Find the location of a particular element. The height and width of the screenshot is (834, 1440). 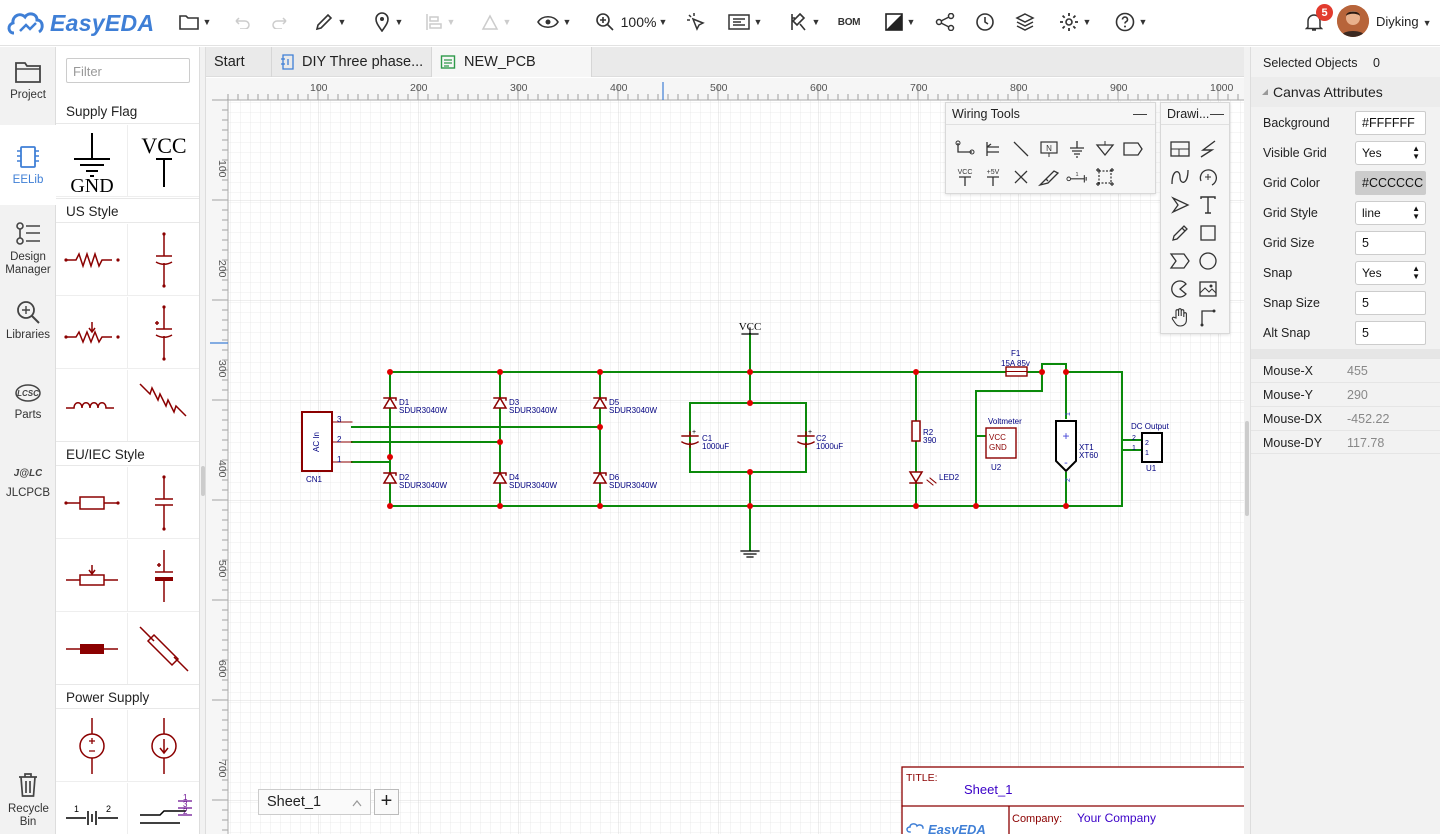

arrow-tool-button is located at coordinates (1180, 205).